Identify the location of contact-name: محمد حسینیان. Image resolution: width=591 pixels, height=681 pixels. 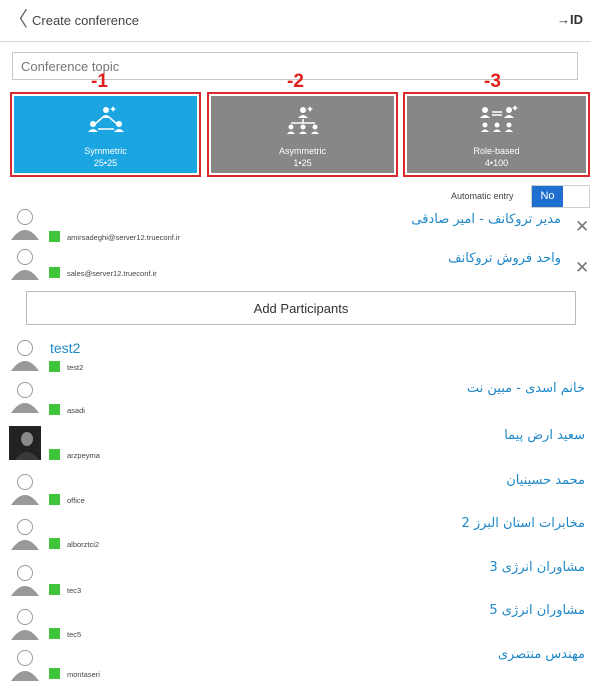
(545, 480).